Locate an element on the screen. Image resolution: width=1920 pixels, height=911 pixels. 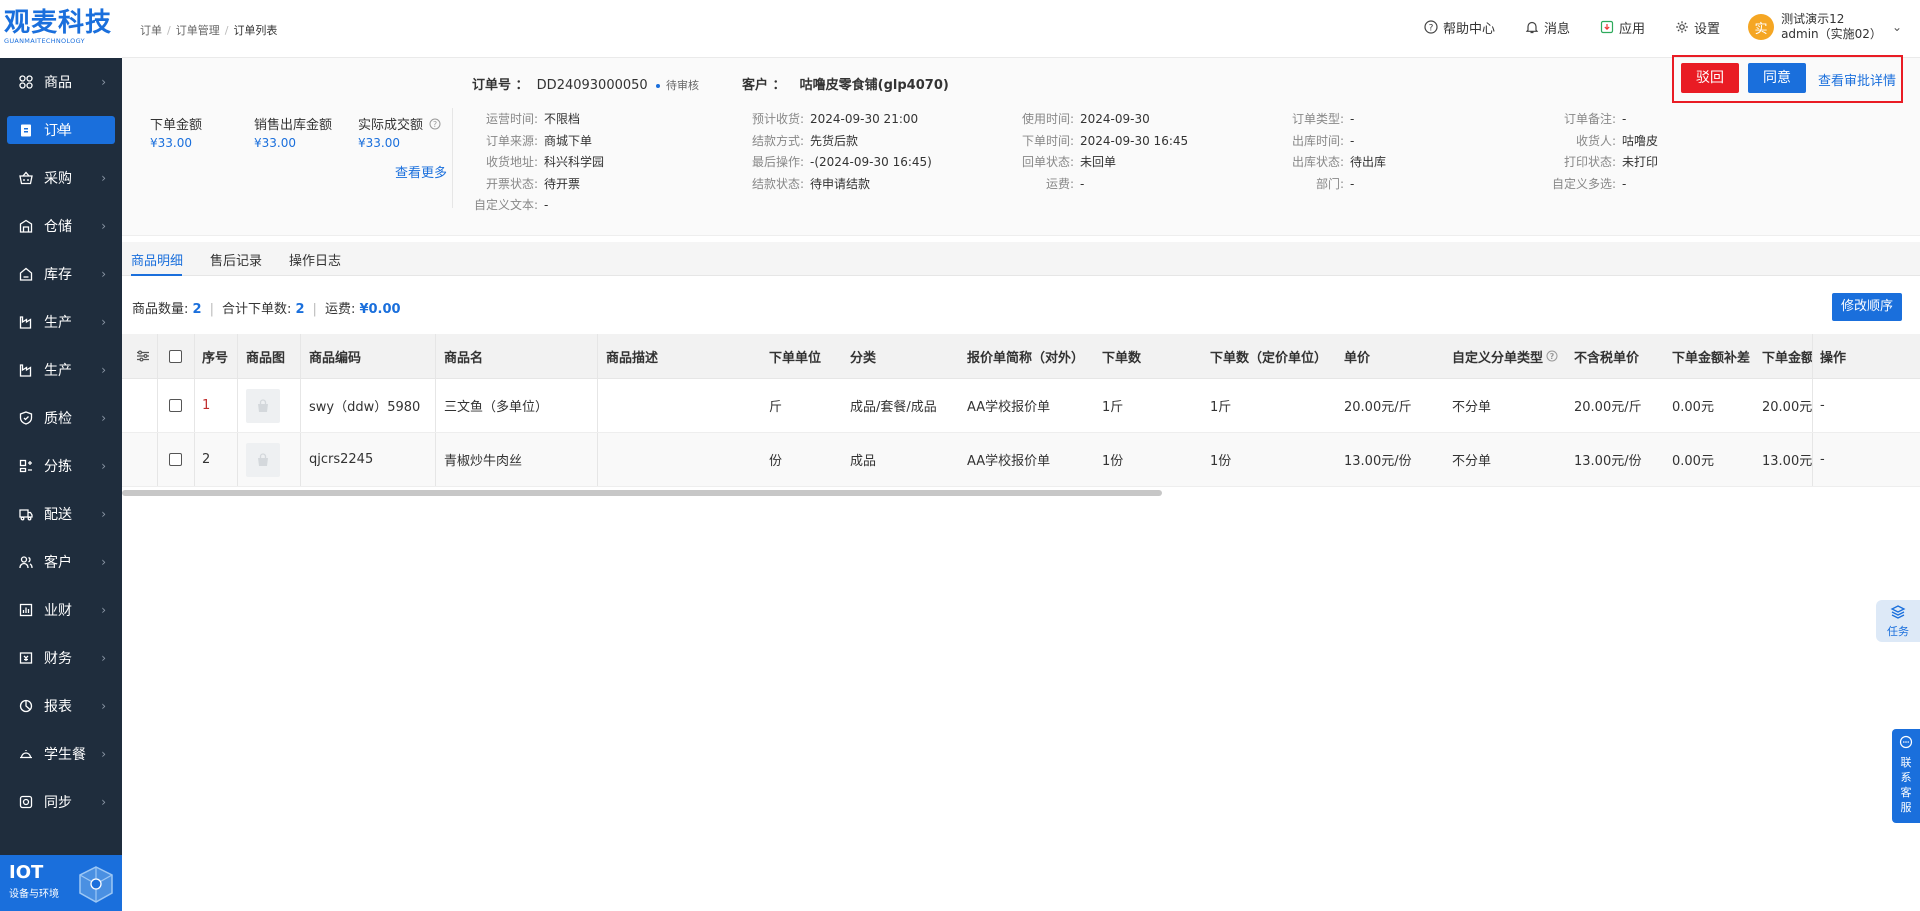
task-label: 任务 is located at coordinates (1898, 631).